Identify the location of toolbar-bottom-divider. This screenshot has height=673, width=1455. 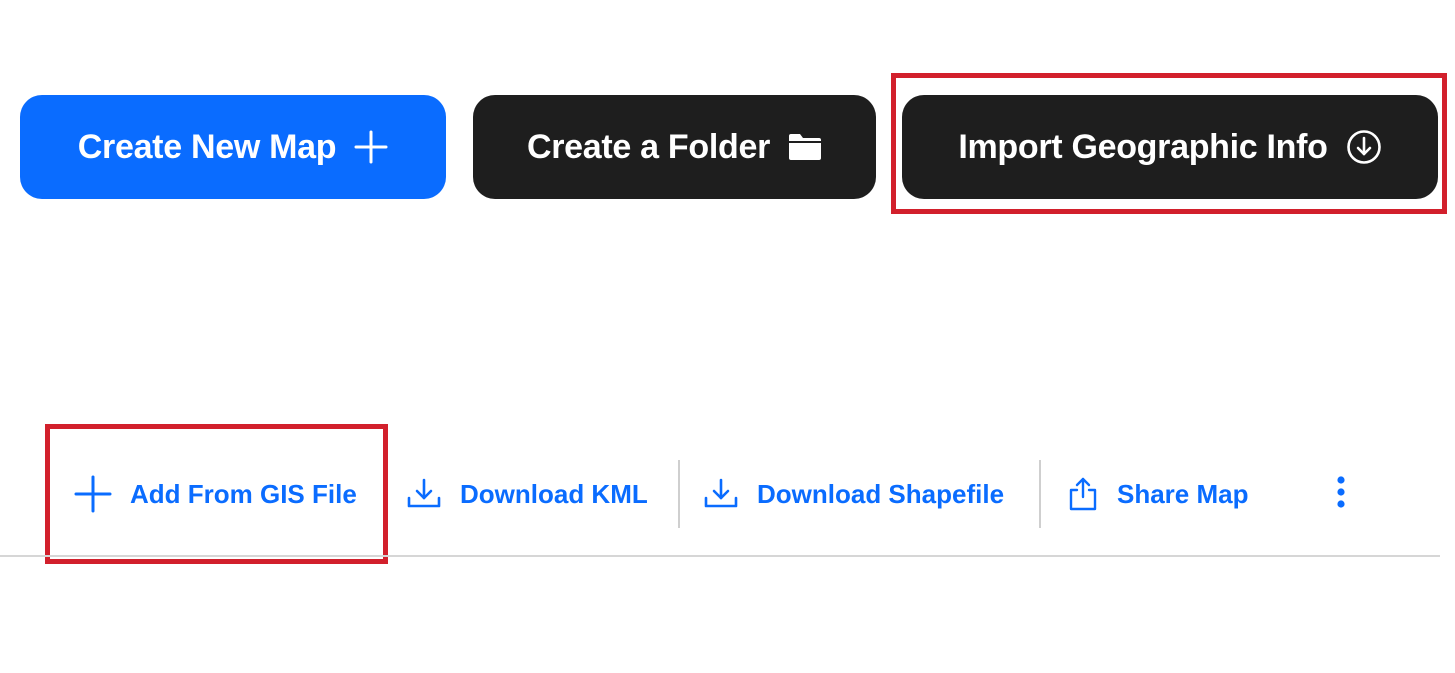
(720, 556).